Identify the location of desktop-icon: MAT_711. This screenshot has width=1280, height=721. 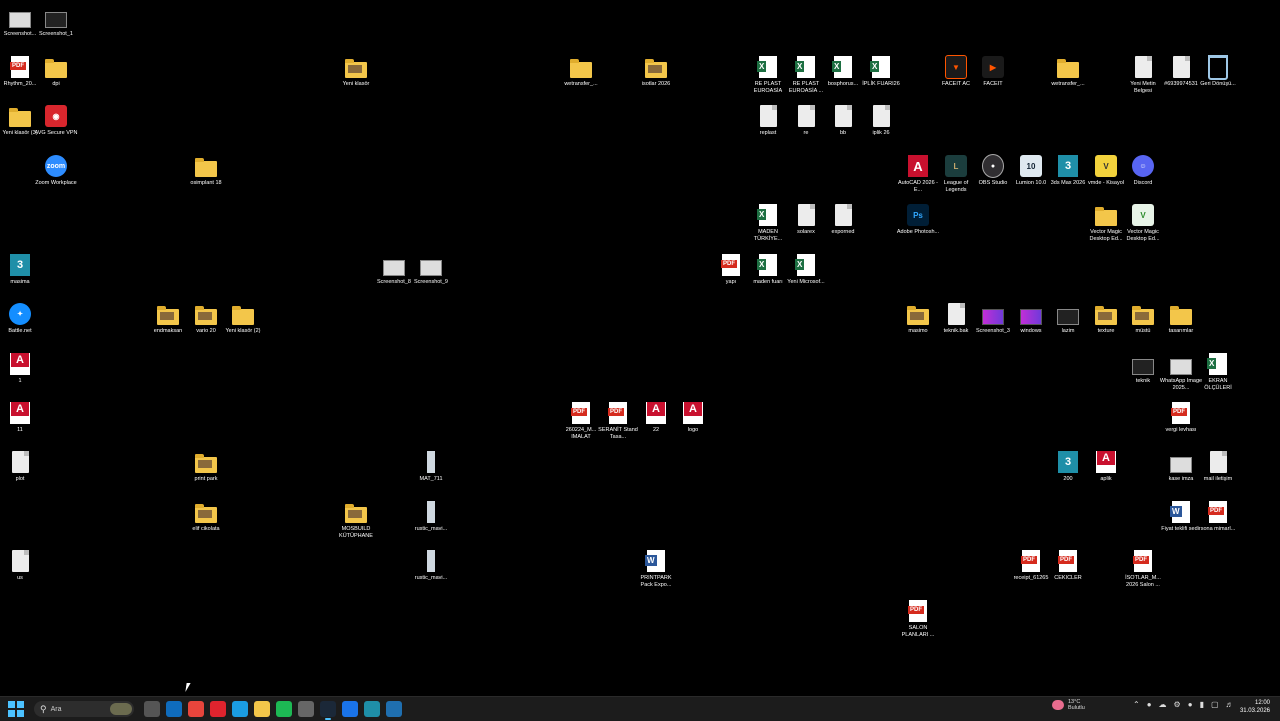
(431, 466).